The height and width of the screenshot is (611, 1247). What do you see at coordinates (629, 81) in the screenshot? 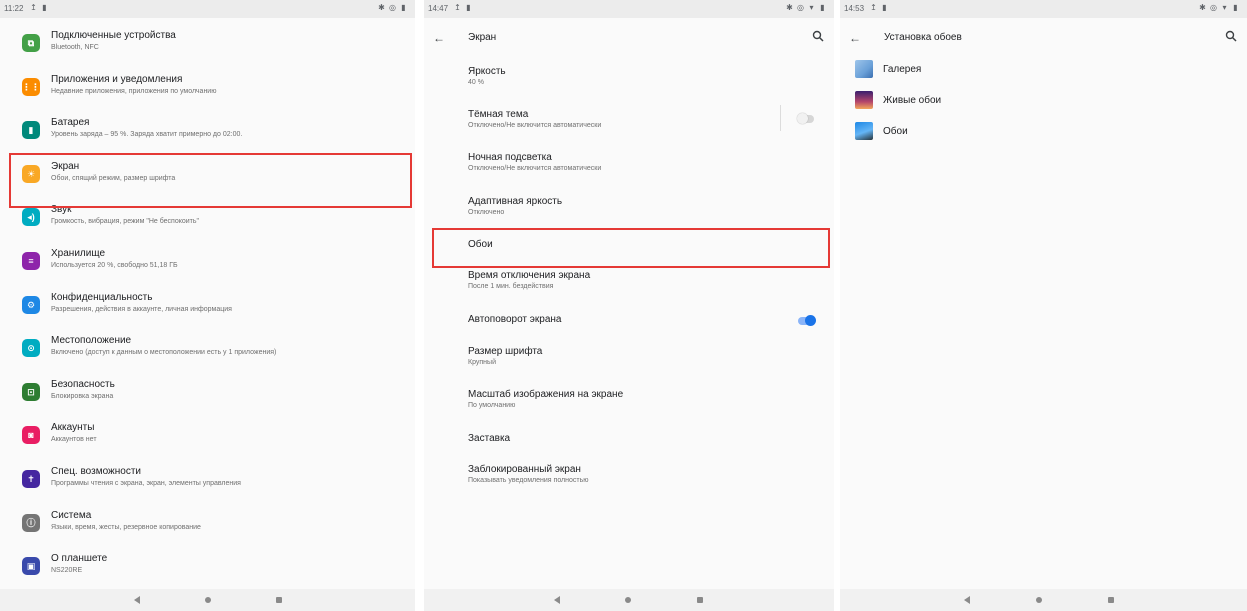
I see `display-setting-item: Яркость 40 %` at bounding box center [629, 81].